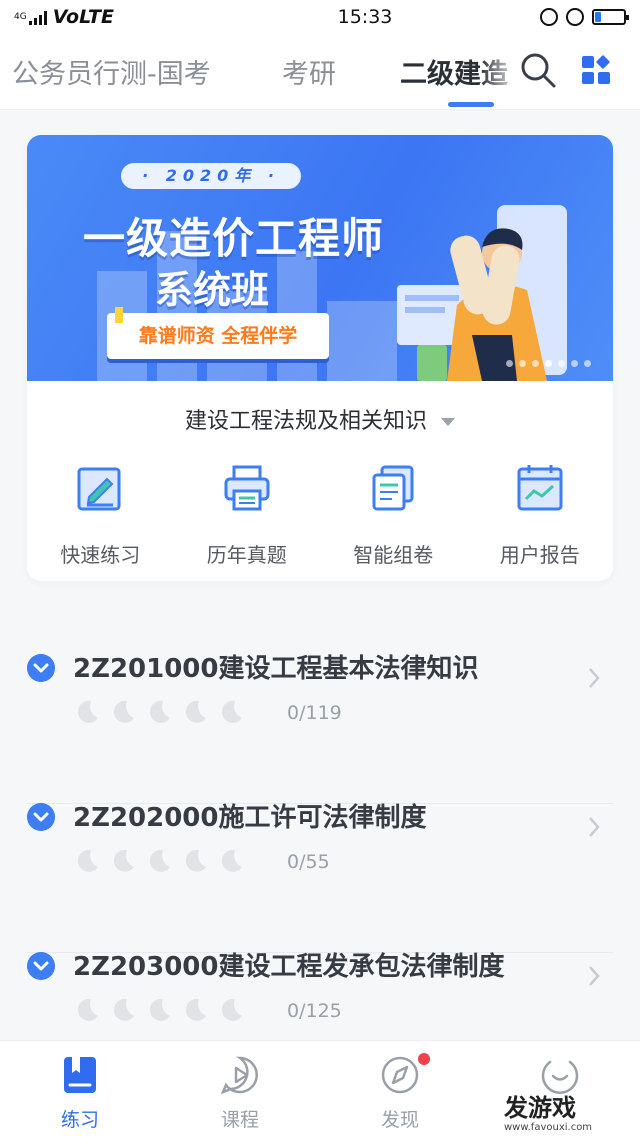 The image size is (640, 1137). What do you see at coordinates (100, 515) in the screenshot?
I see `feature-quick-practice: 快速练习` at bounding box center [100, 515].